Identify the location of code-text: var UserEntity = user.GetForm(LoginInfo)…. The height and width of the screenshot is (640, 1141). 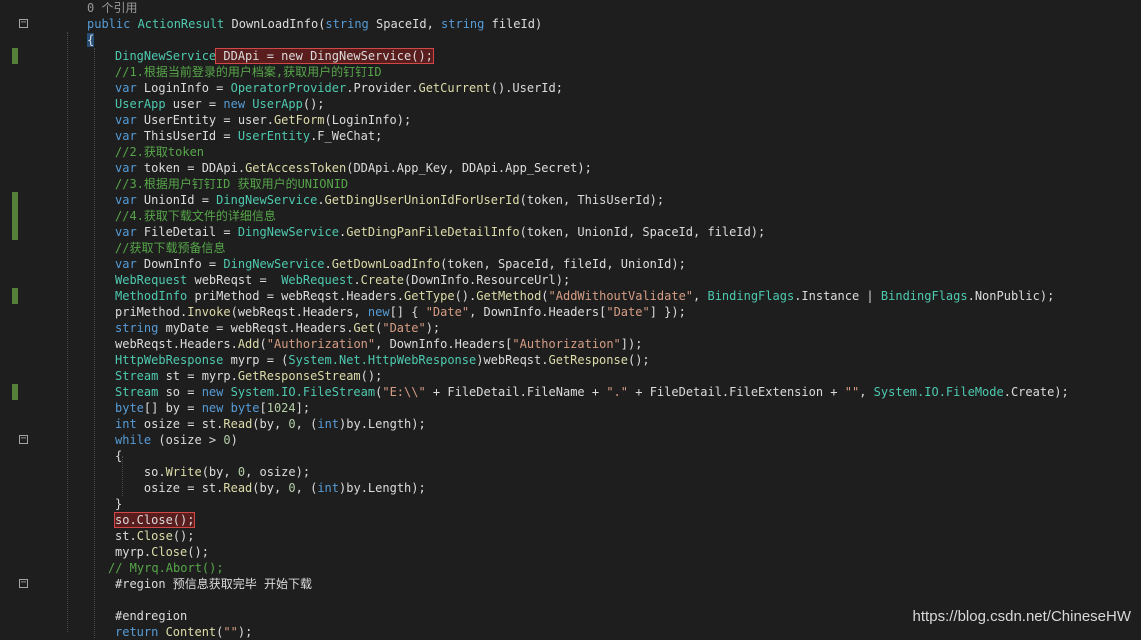
(263, 120).